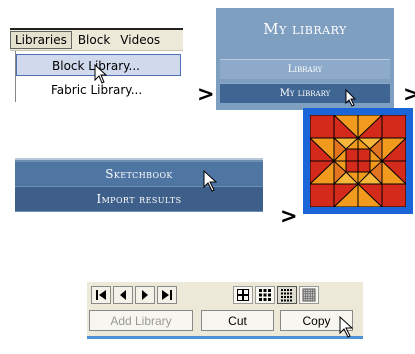 The image size is (415, 354). What do you see at coordinates (140, 40) in the screenshot?
I see `menu-videos: Videos` at bounding box center [140, 40].